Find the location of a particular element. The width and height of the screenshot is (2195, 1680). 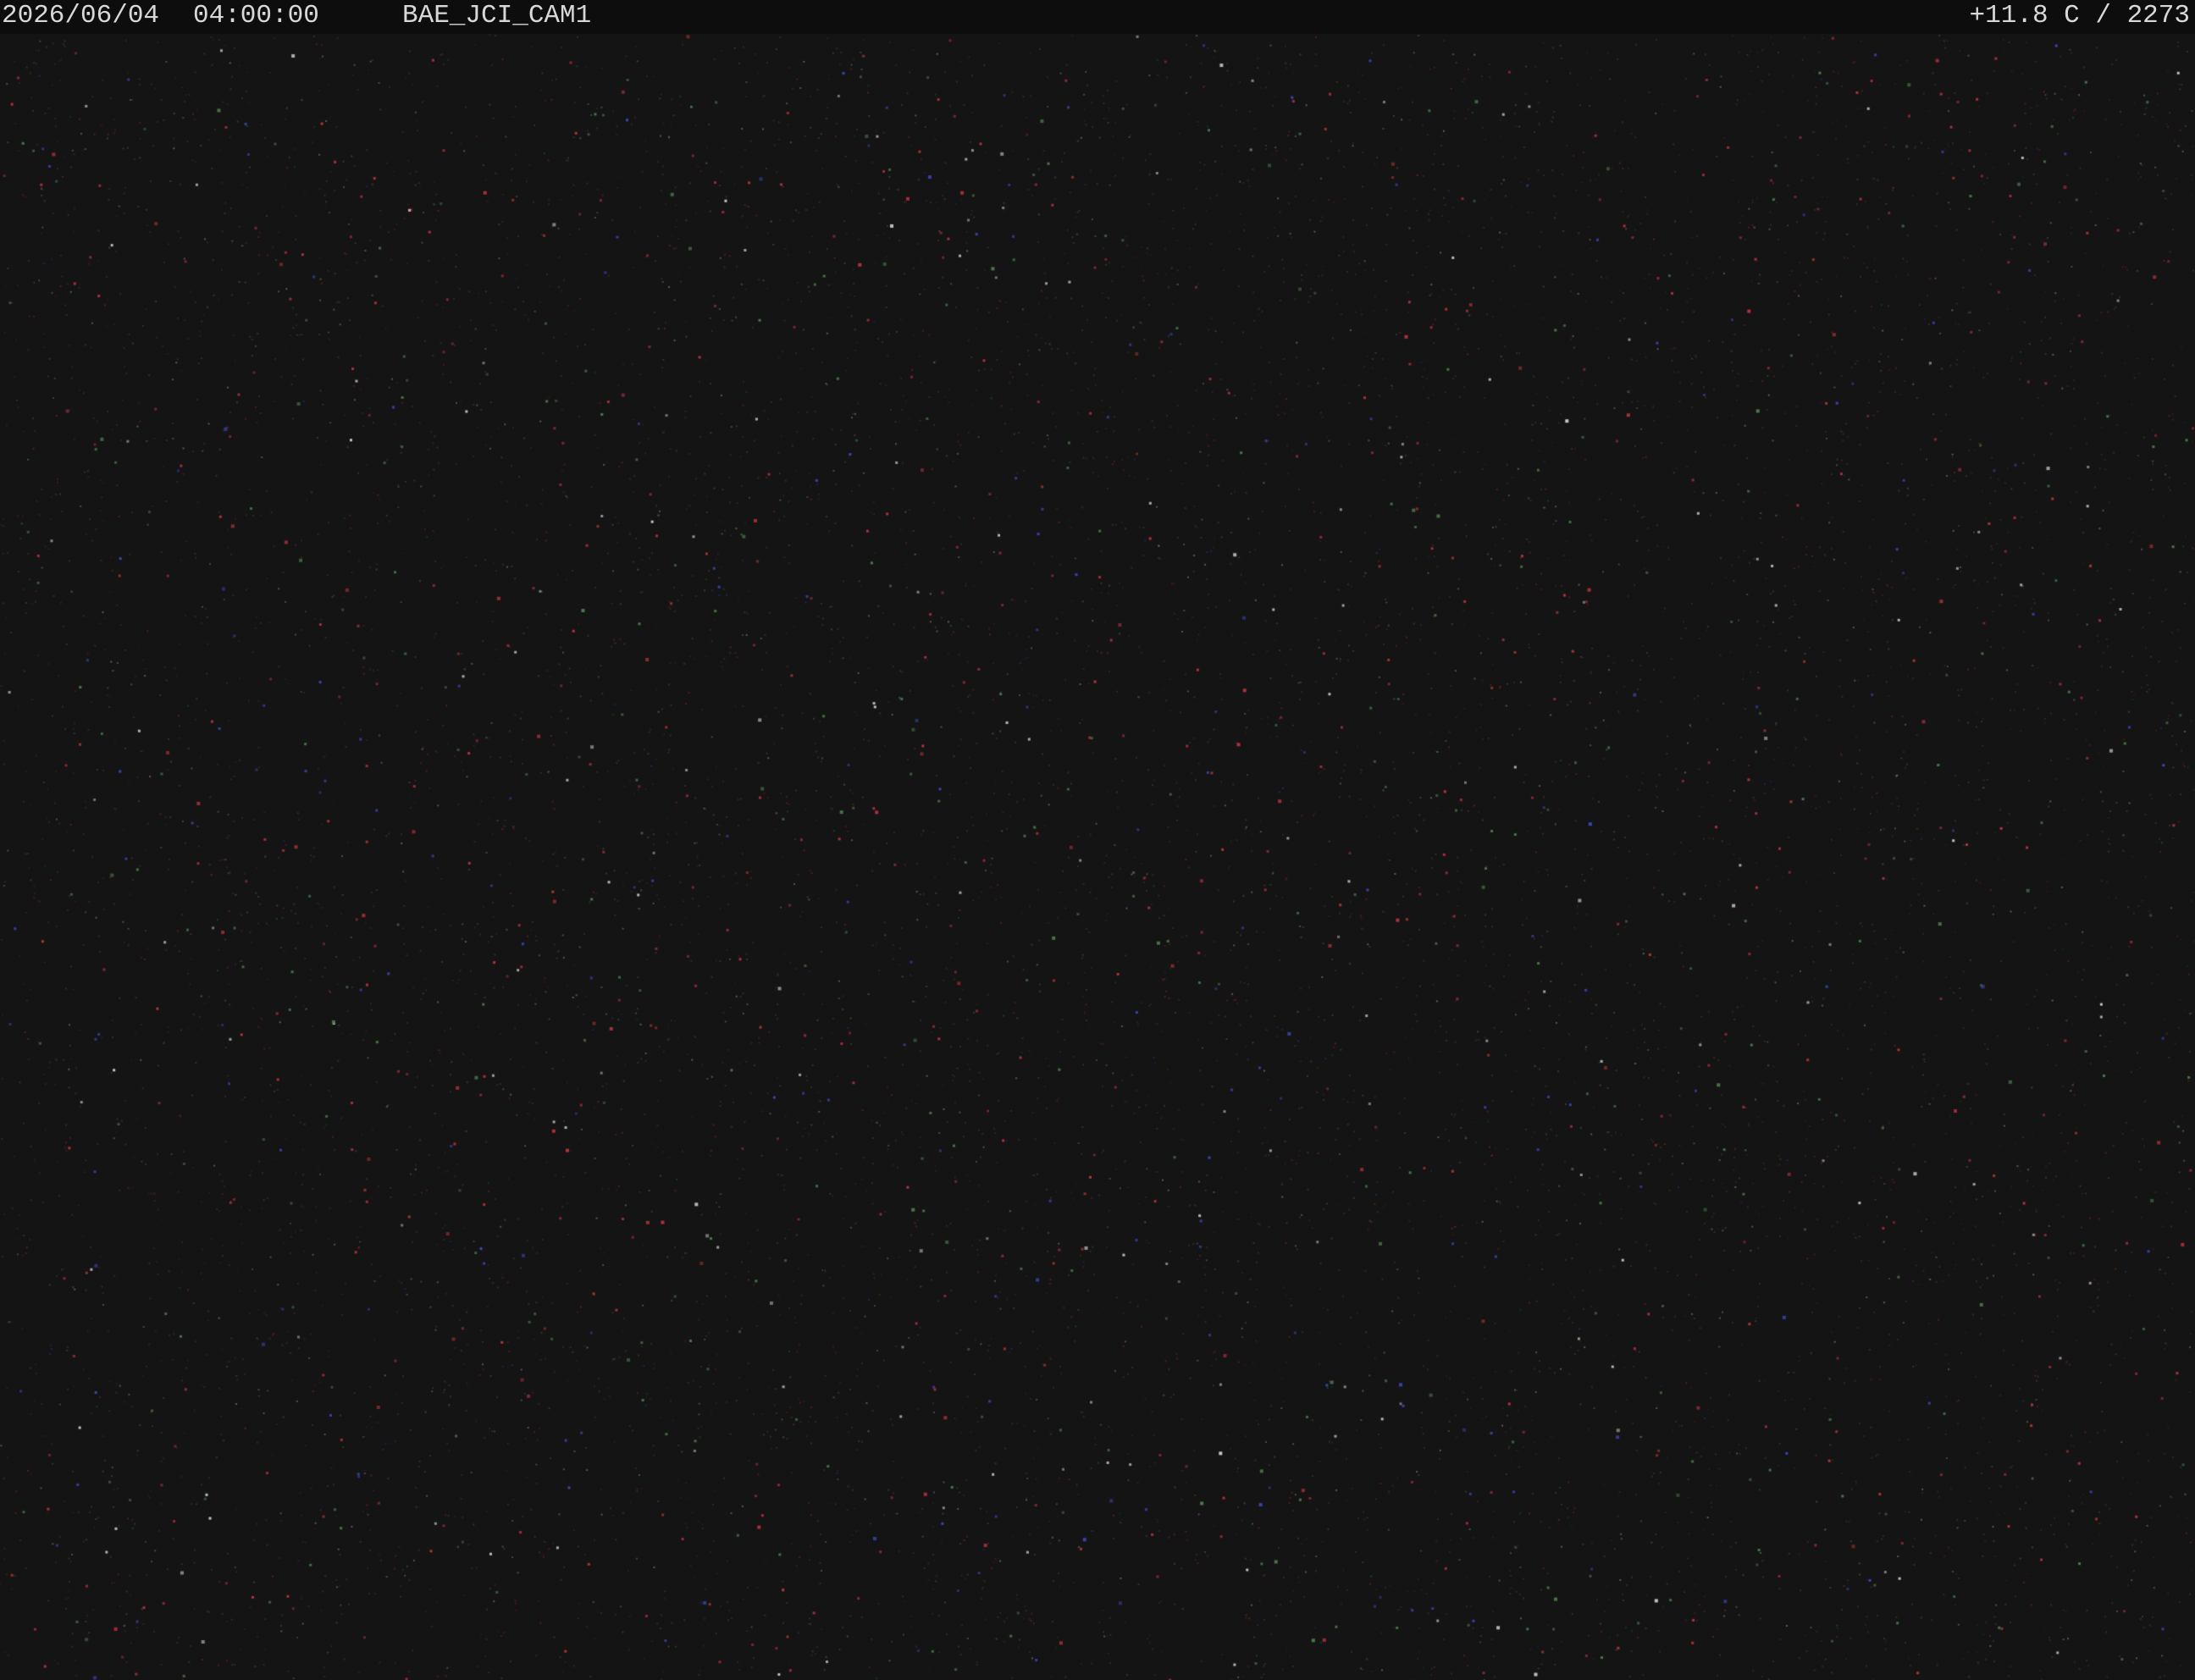

capture-time: 04:00:00 is located at coordinates (256, 15).